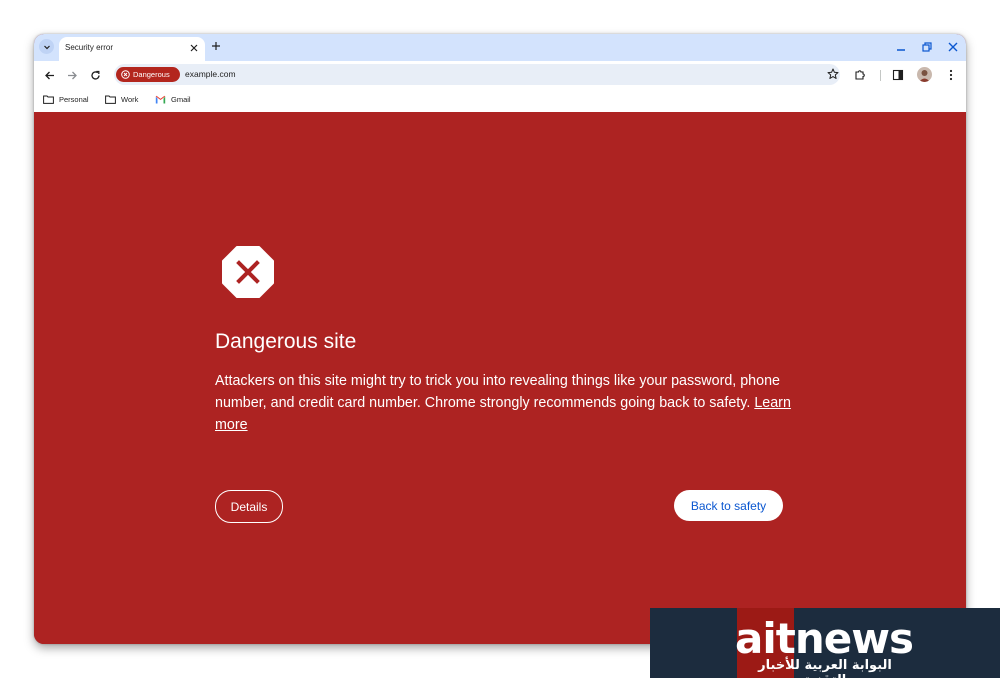  What do you see at coordinates (286, 341) in the screenshot?
I see `page-title: Dangerous site` at bounding box center [286, 341].